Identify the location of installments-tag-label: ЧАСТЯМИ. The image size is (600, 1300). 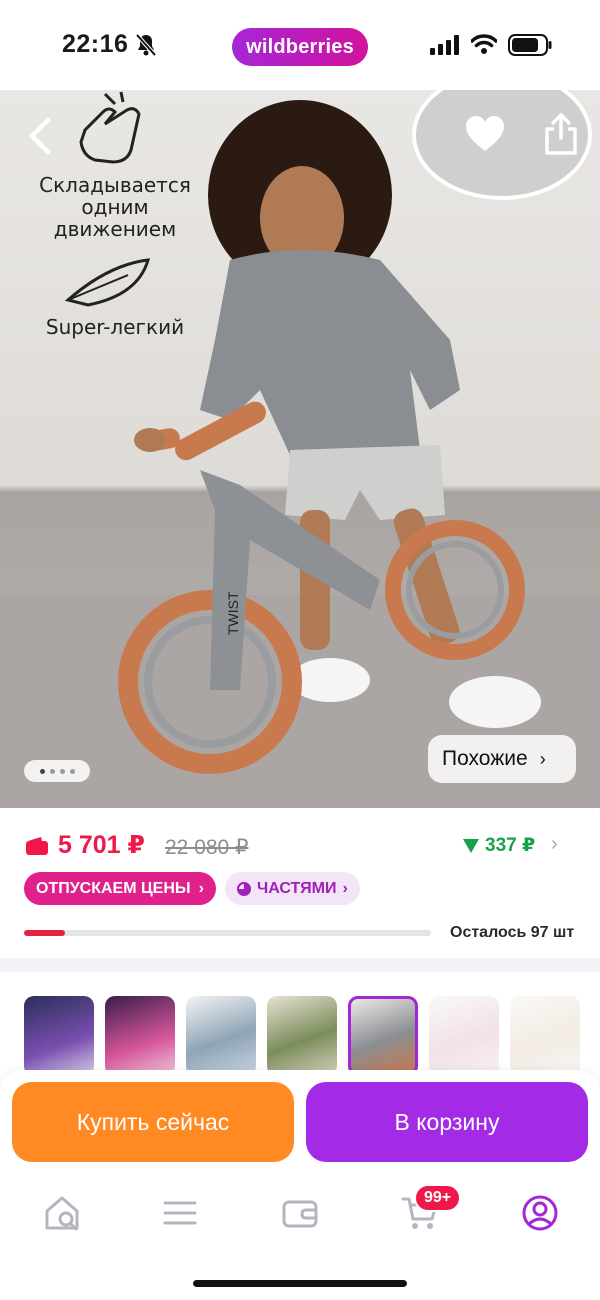
(297, 888).